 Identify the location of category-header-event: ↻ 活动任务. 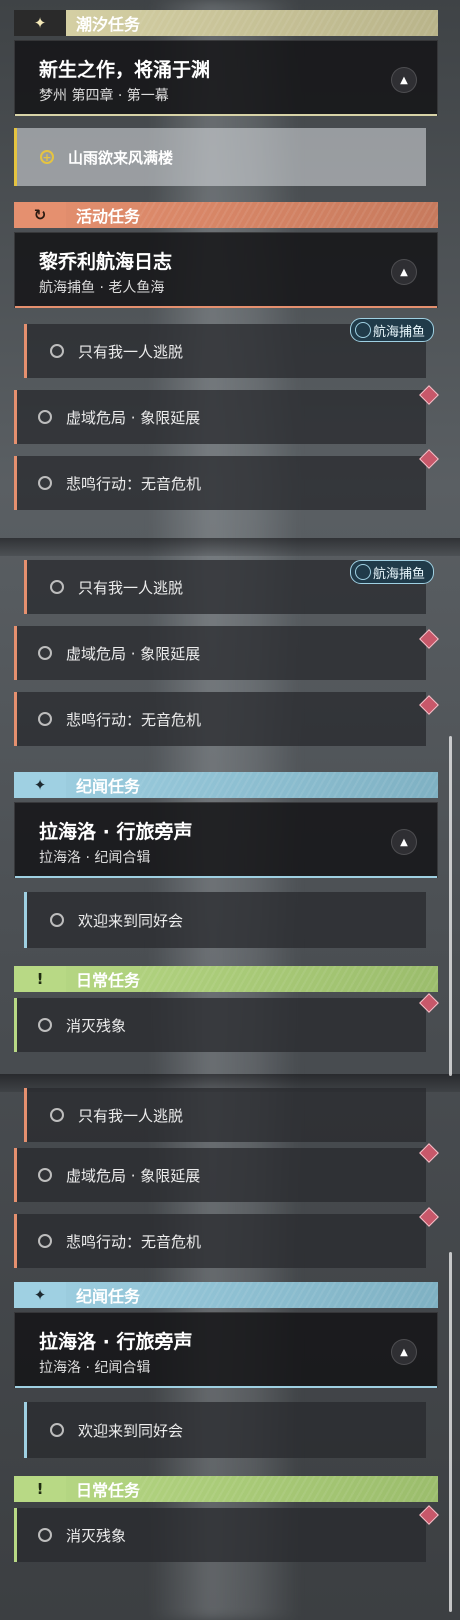
(226, 215).